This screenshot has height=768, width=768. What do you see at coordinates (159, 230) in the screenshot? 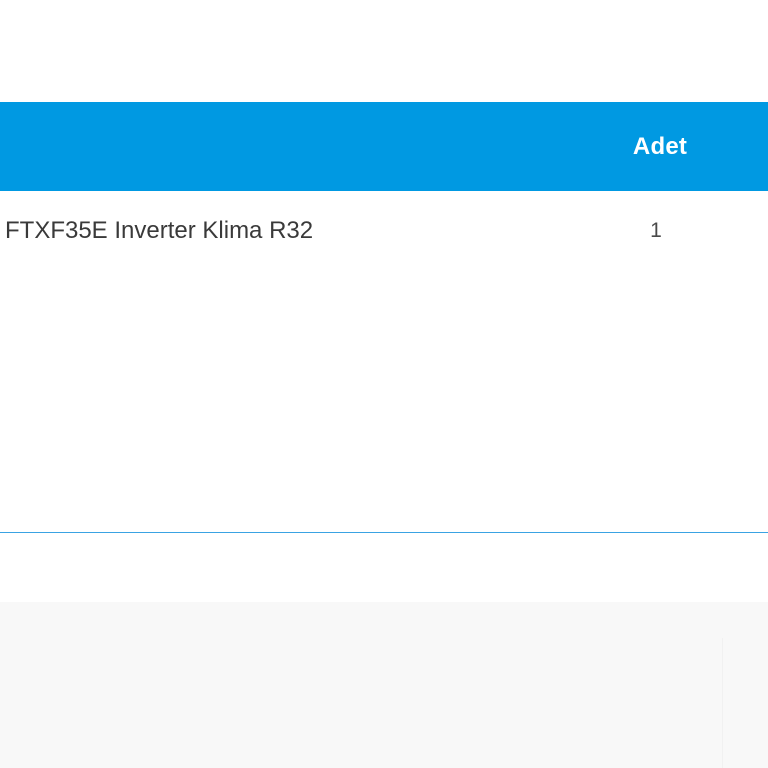
I see `product-name-cell: FTXF35E Inverter Klima R32` at bounding box center [159, 230].